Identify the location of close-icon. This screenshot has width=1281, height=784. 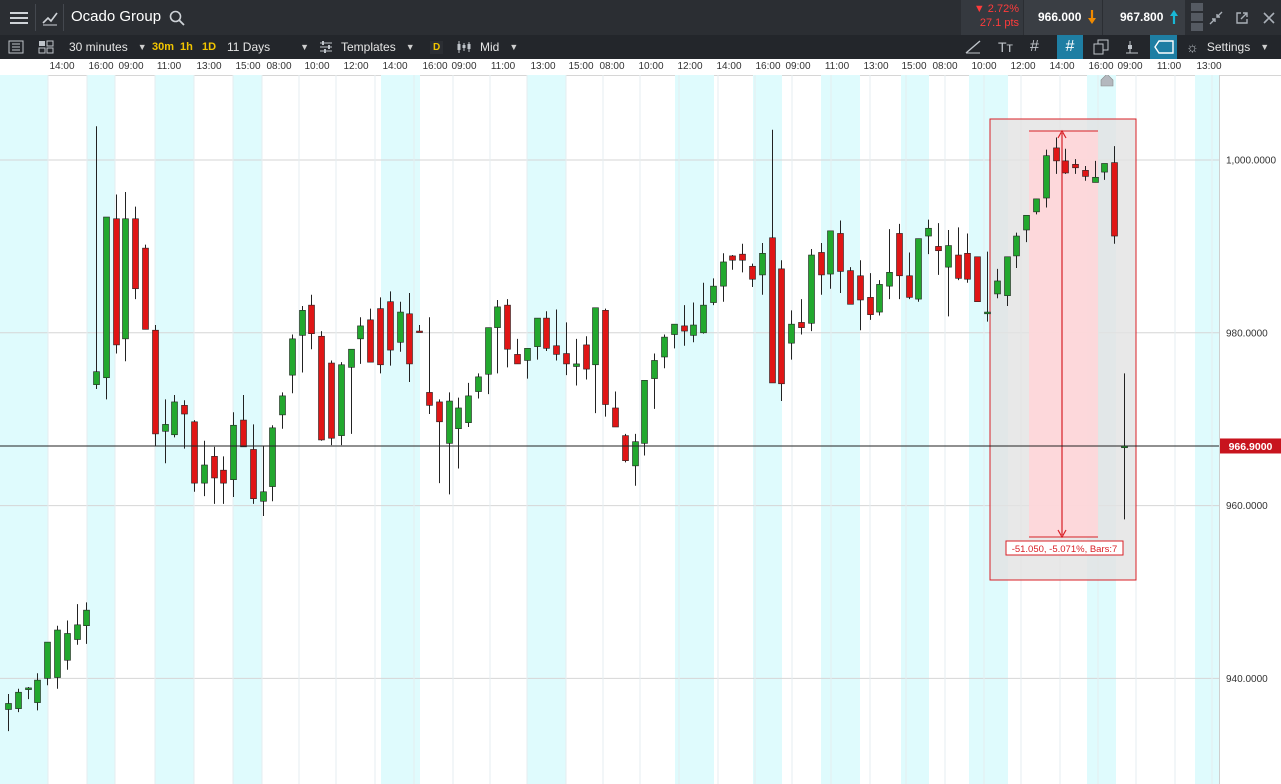
(1269, 17).